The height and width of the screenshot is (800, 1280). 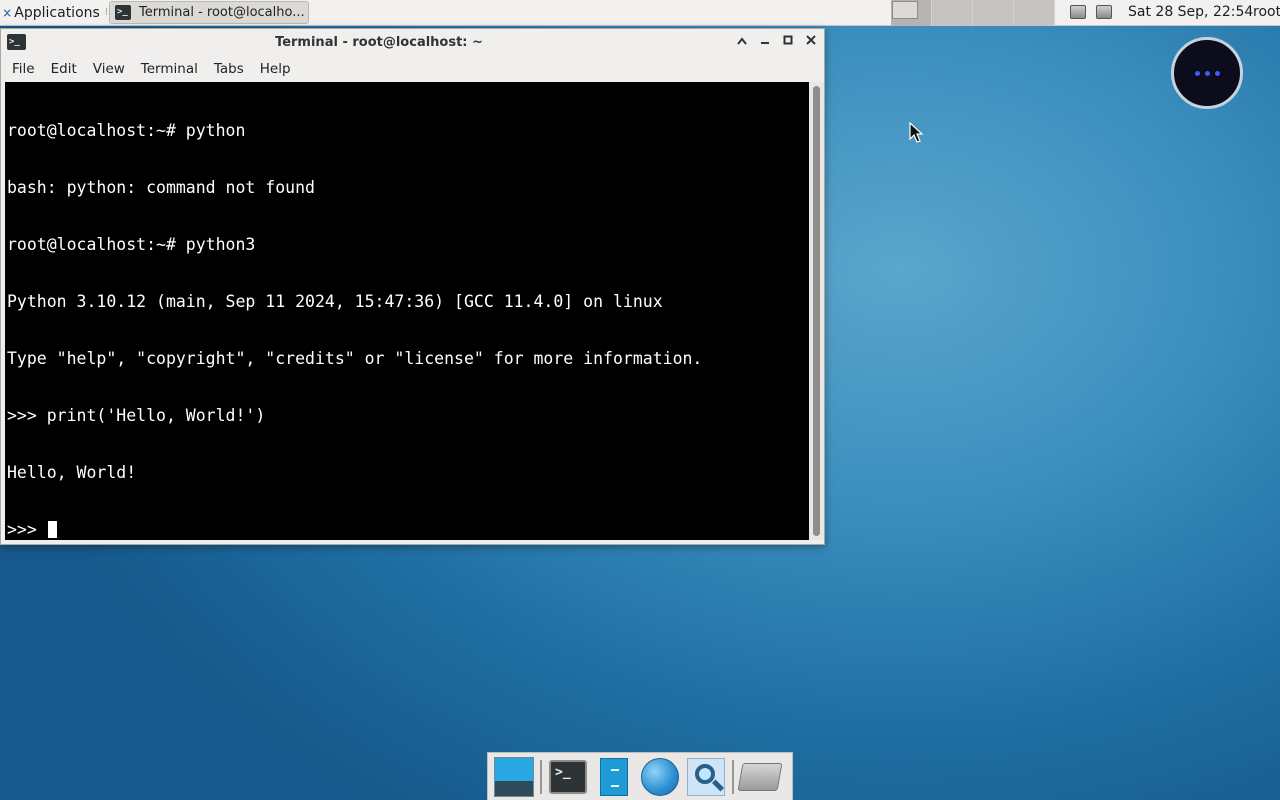 I want to click on dock-app-finder, so click(x=706, y=777).